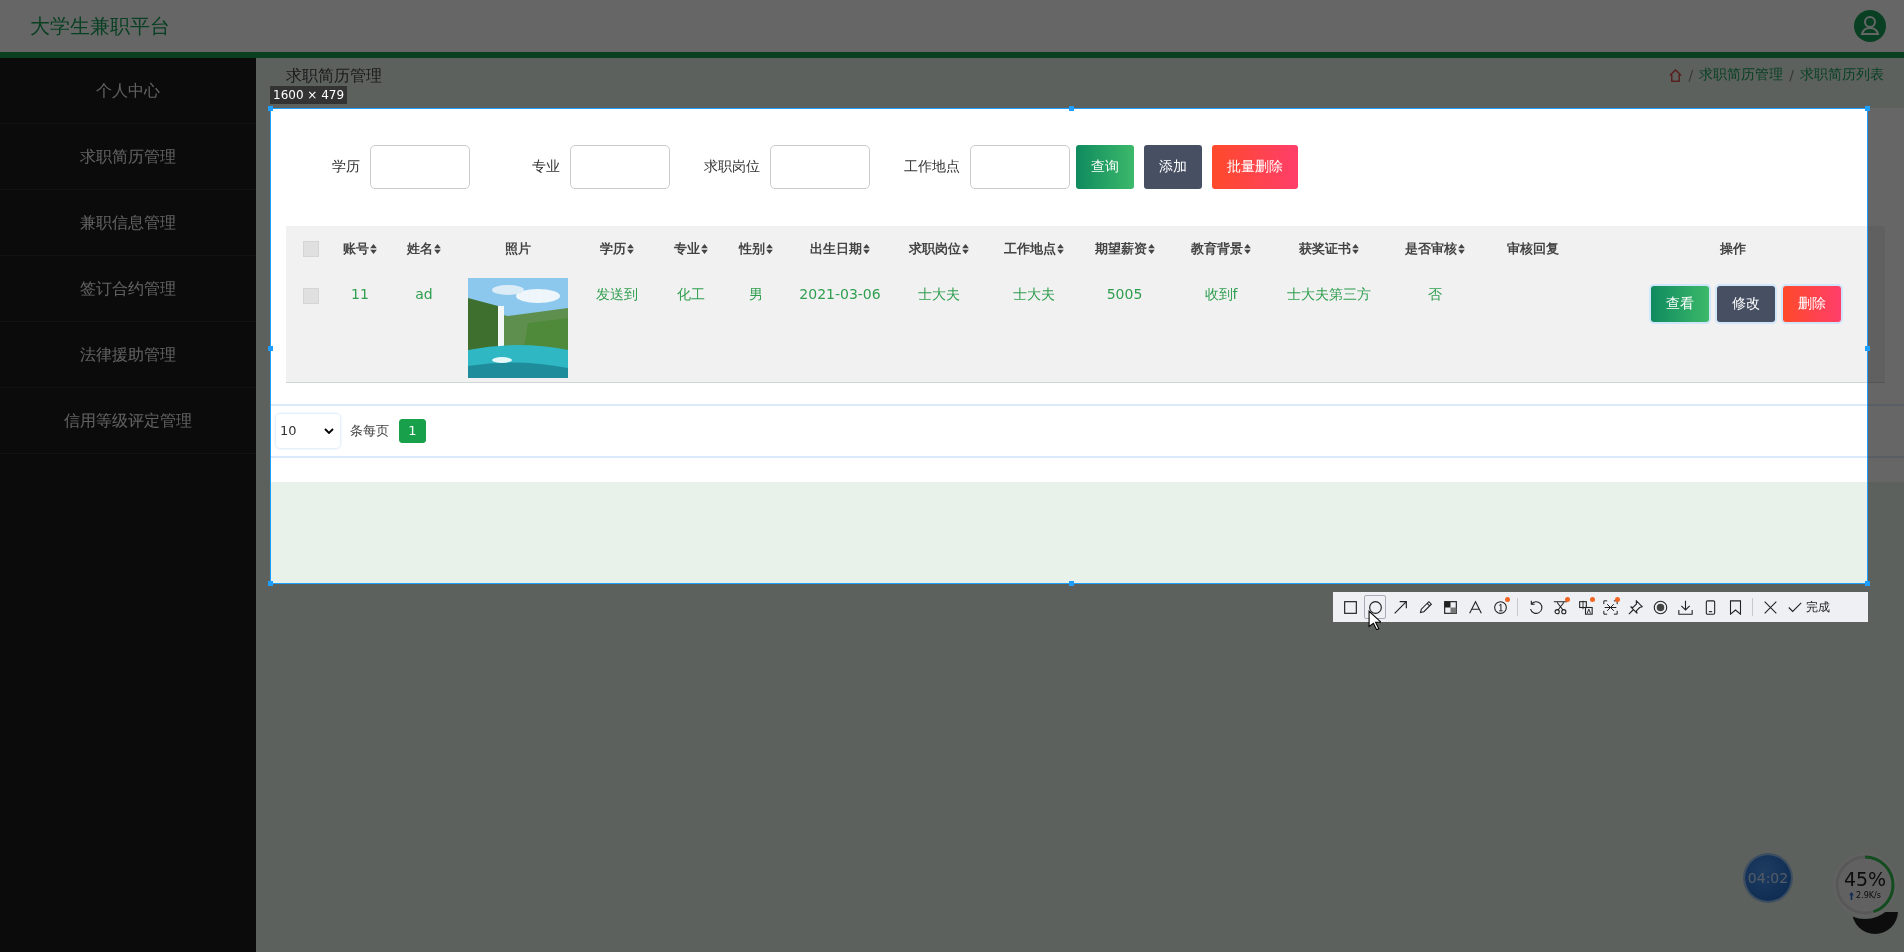 The height and width of the screenshot is (952, 1904). What do you see at coordinates (1732, 249) in the screenshot?
I see `column-header: 操作` at bounding box center [1732, 249].